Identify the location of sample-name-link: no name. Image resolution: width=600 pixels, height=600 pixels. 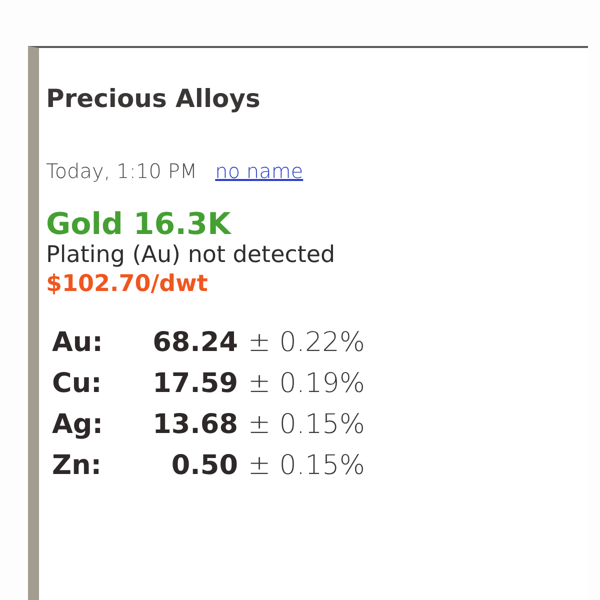
(259, 171).